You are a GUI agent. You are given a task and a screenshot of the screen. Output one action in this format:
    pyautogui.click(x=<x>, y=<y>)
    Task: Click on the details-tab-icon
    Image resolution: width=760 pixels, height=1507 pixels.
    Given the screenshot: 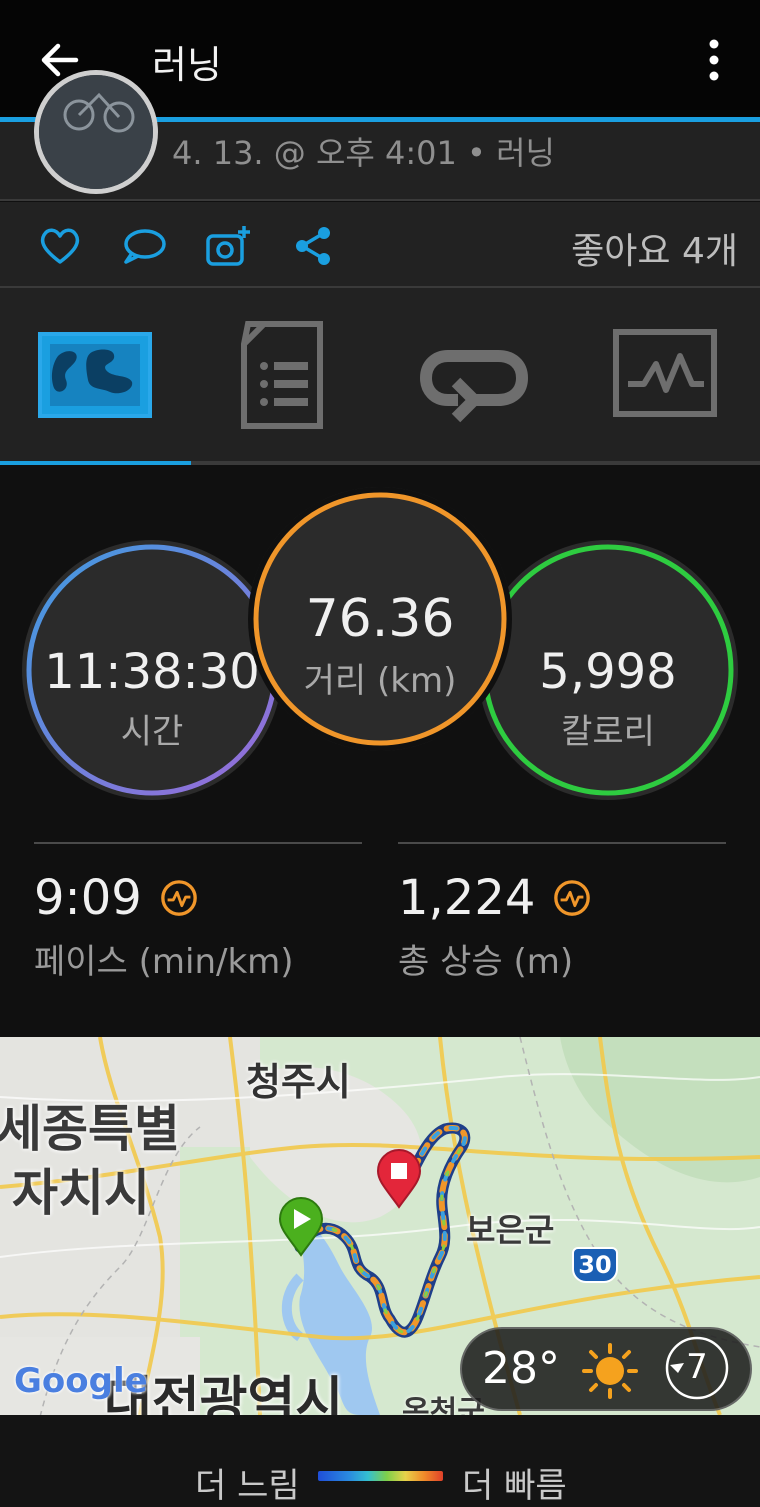 What is the action you would take?
    pyautogui.click(x=282, y=375)
    